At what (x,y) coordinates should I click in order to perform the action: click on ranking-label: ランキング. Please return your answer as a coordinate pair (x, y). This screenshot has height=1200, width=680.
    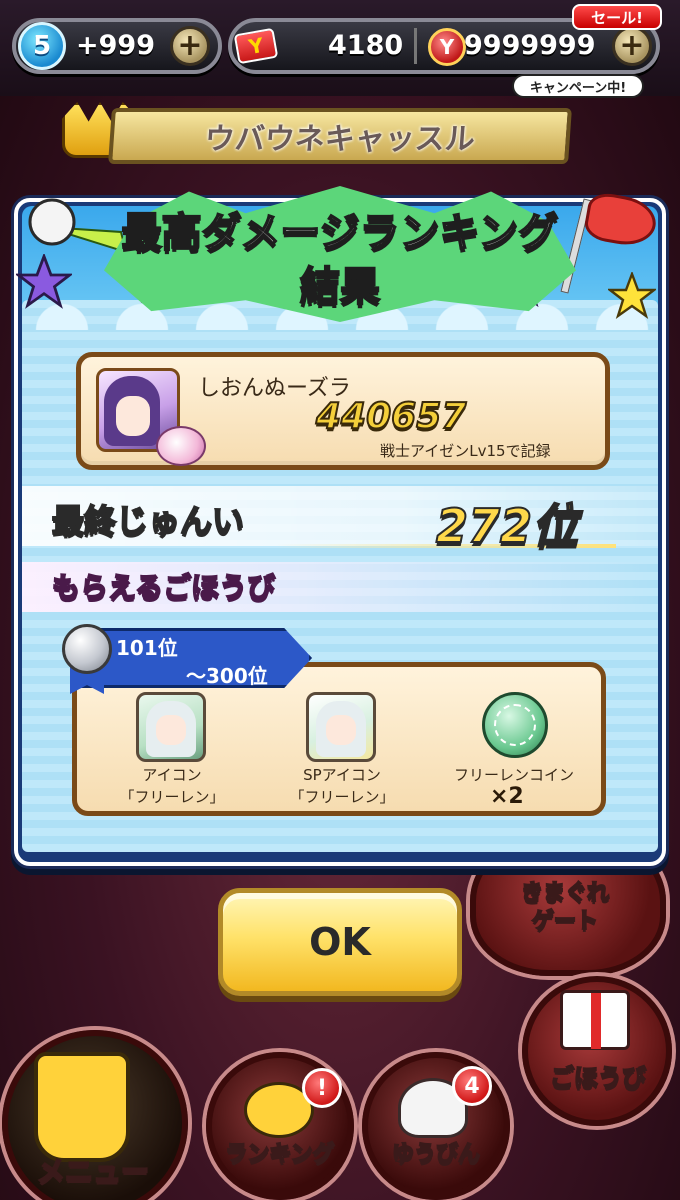
    Looking at the image, I should click on (279, 1154).